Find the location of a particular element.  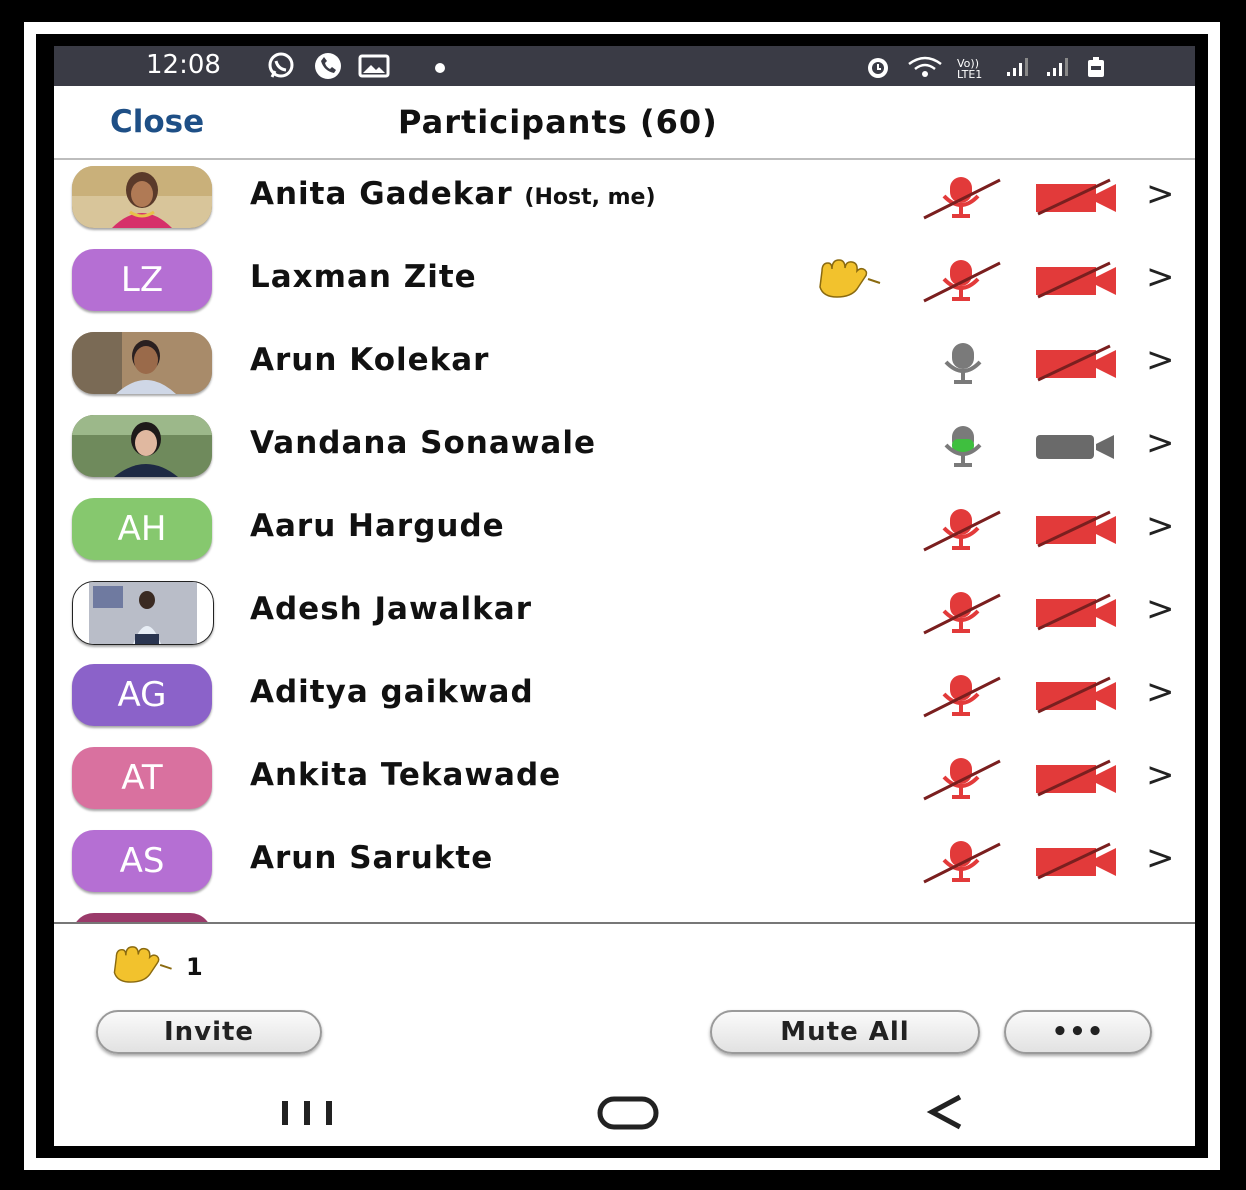

participant-name: Aaru Hargude is located at coordinates (377, 526).